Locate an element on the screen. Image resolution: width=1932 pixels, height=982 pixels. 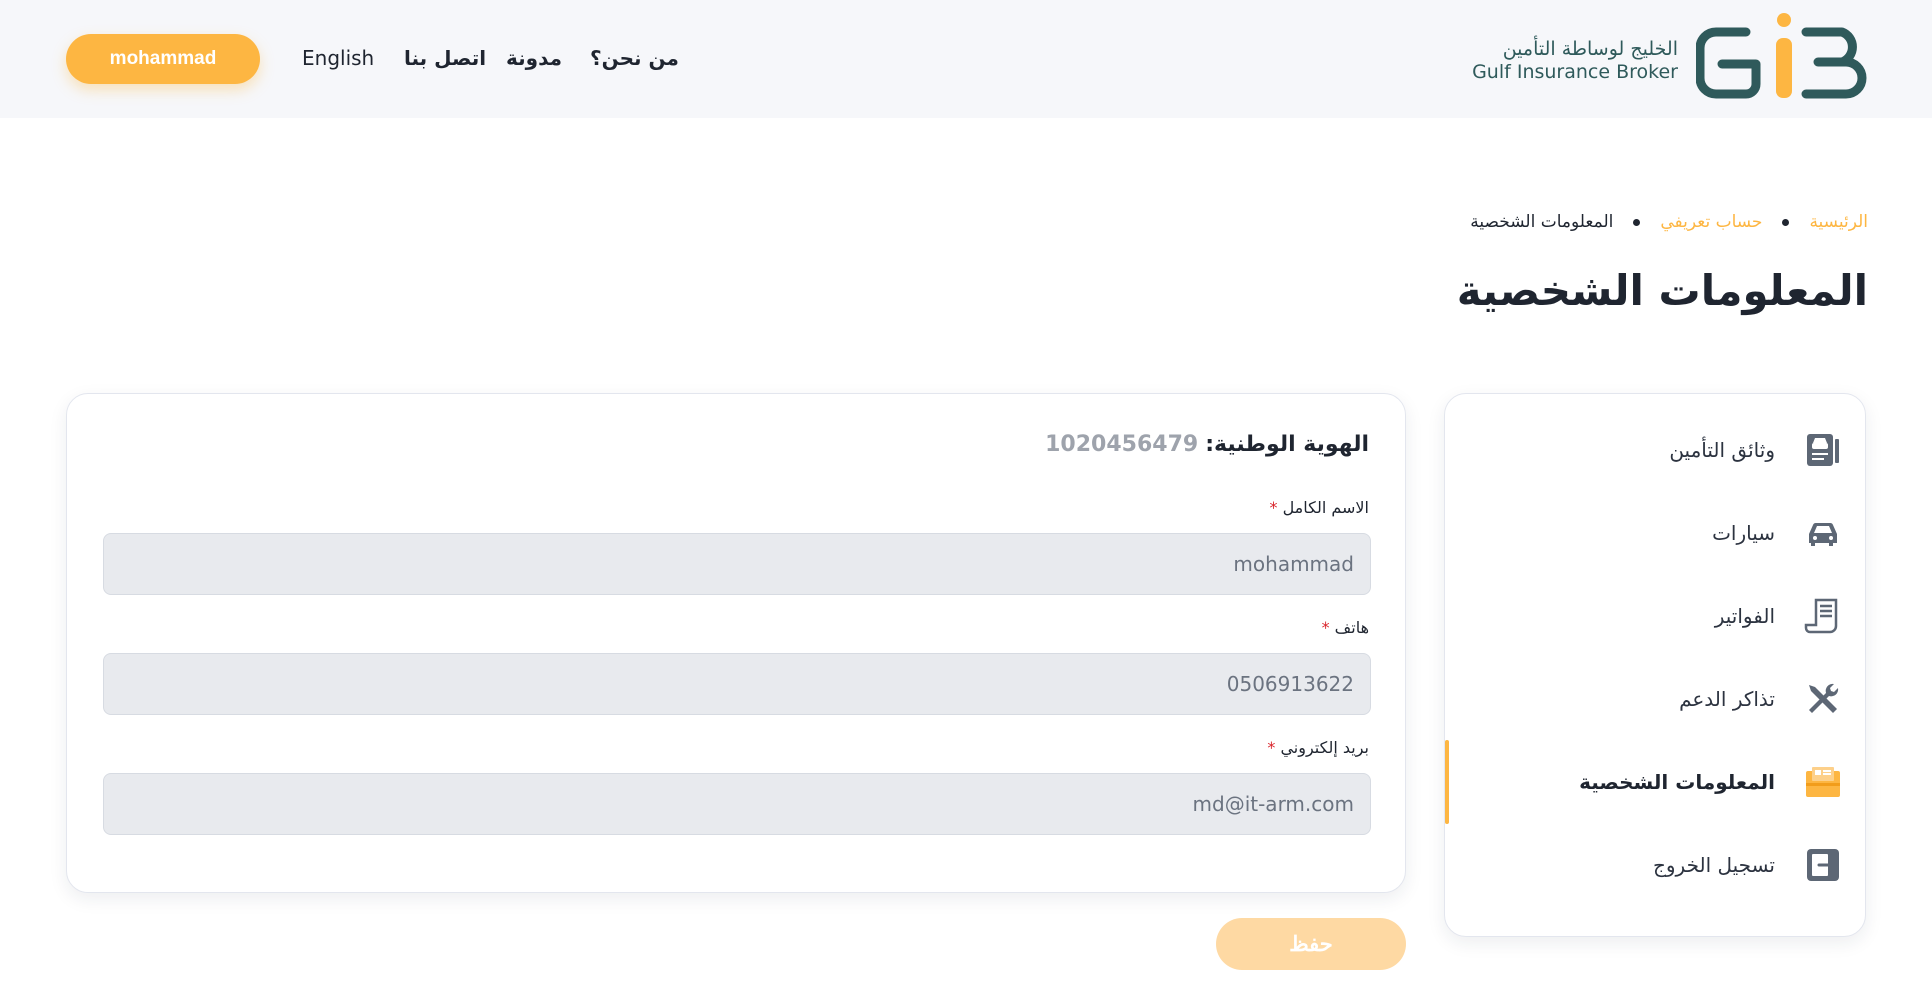
brand-name-english: Gulf Insurance Broker is located at coordinates (1575, 72).